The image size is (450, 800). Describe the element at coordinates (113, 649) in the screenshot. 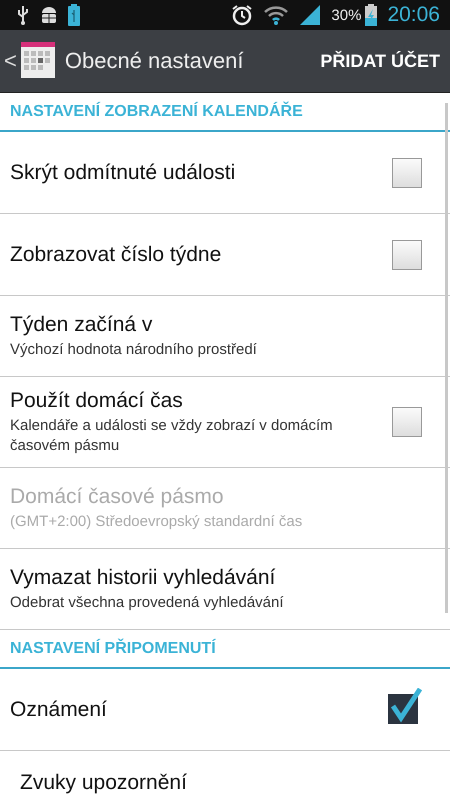

I see `section-header: NASTAVENÍ PŘIPOMENUTÍ` at that location.